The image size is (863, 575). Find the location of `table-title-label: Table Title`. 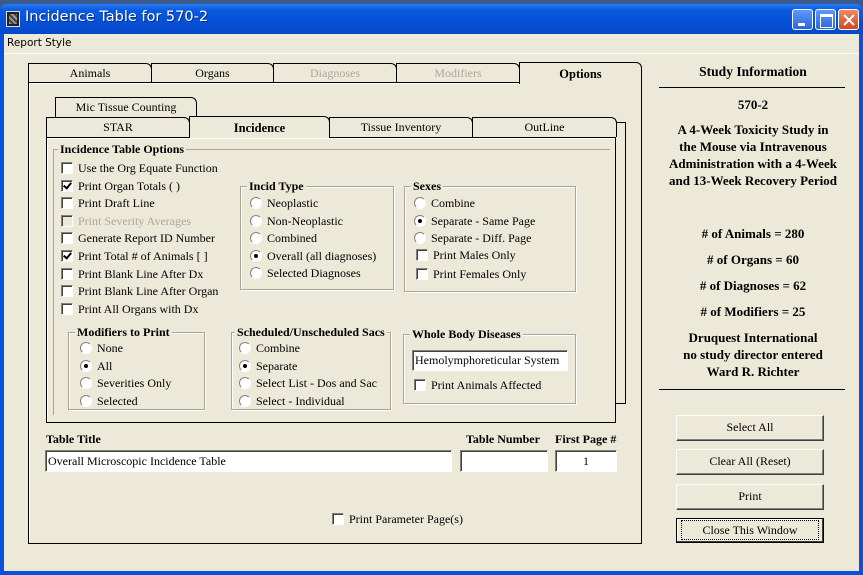

table-title-label: Table Title is located at coordinates (73, 439).